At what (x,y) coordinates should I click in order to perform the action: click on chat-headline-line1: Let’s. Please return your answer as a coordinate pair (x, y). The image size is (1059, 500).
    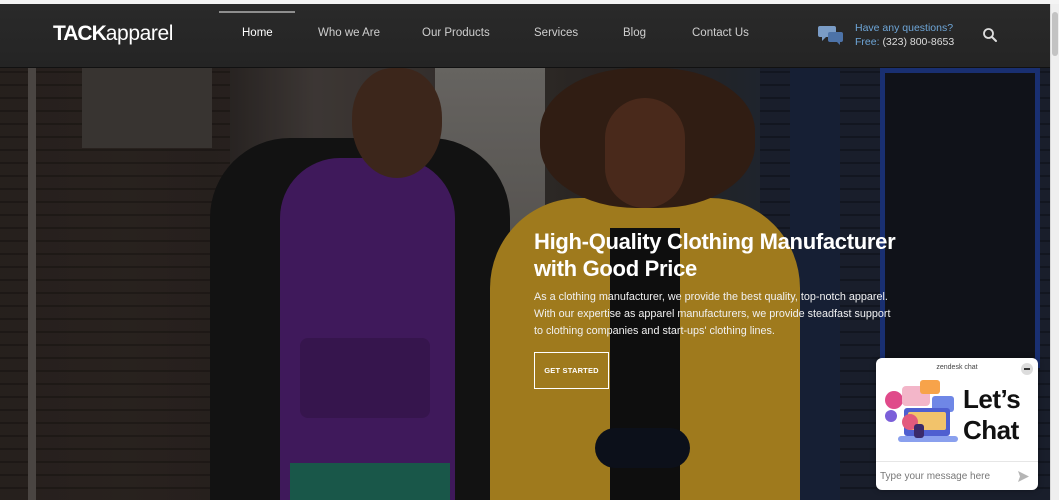
    Looking at the image, I should click on (992, 399).